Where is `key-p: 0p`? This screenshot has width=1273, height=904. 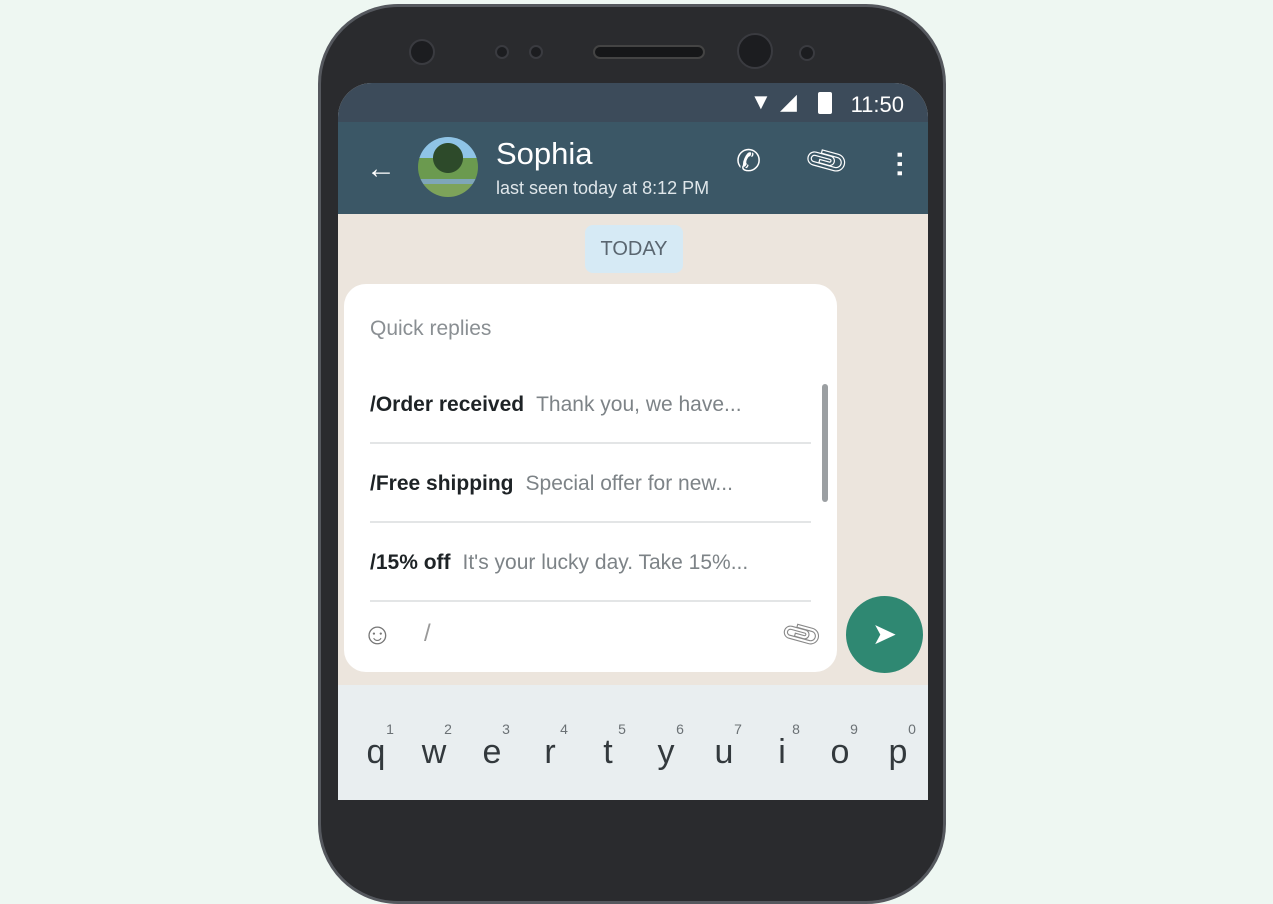 key-p: 0p is located at coordinates (898, 746).